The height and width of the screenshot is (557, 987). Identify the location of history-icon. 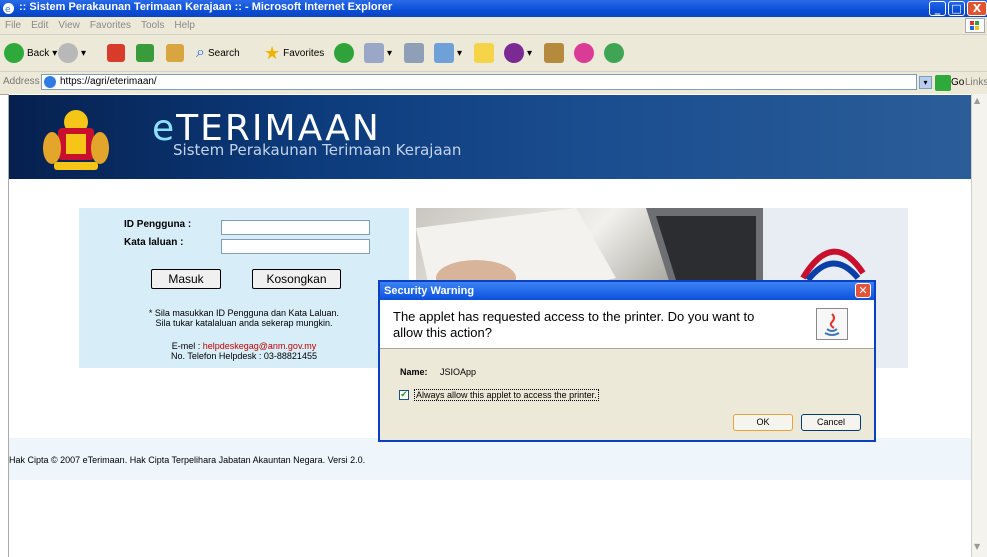
(344, 53).